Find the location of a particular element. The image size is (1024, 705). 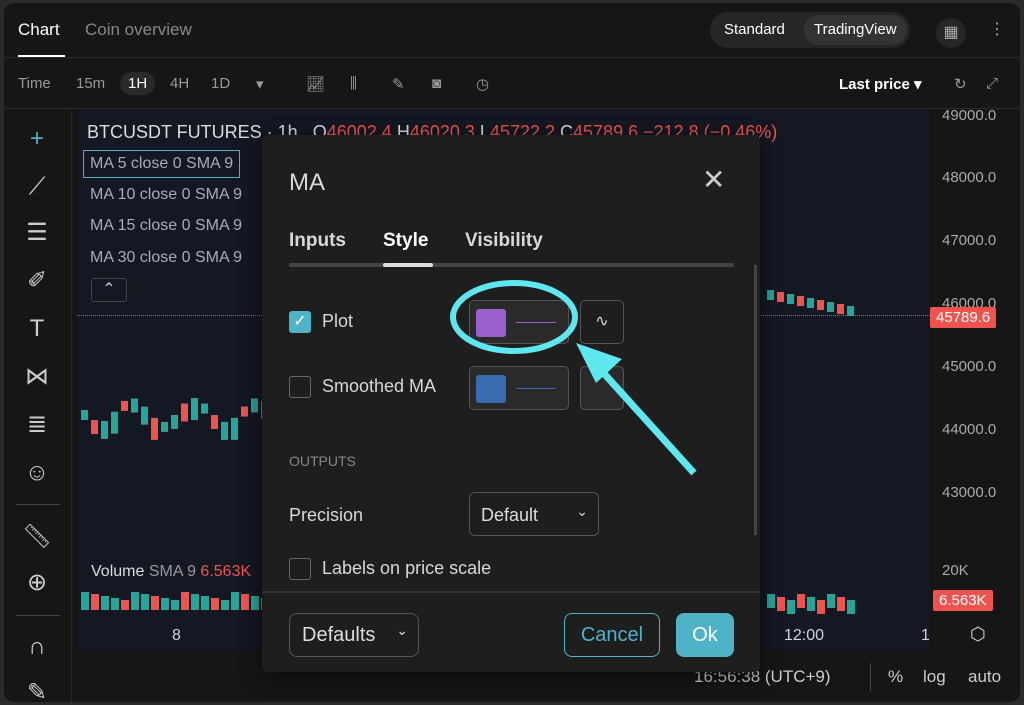

interval-1d: 1D is located at coordinates (220, 83).